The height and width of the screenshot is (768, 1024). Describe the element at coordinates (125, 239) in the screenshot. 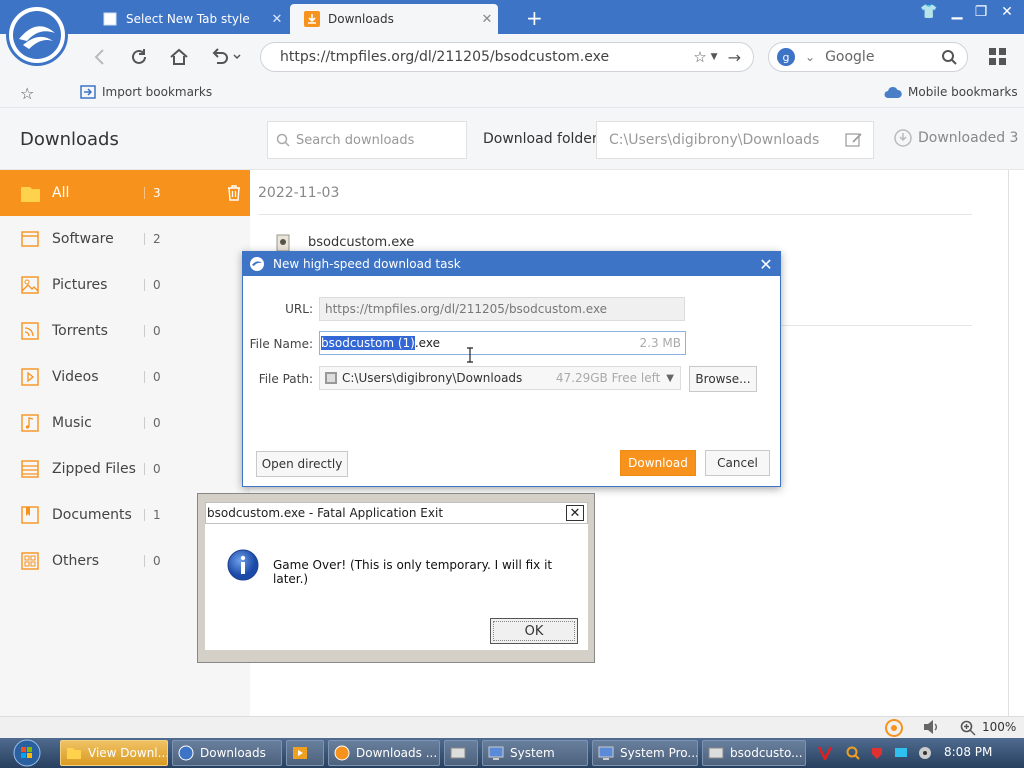

I see `sidebar-item-software: Software 2` at that location.